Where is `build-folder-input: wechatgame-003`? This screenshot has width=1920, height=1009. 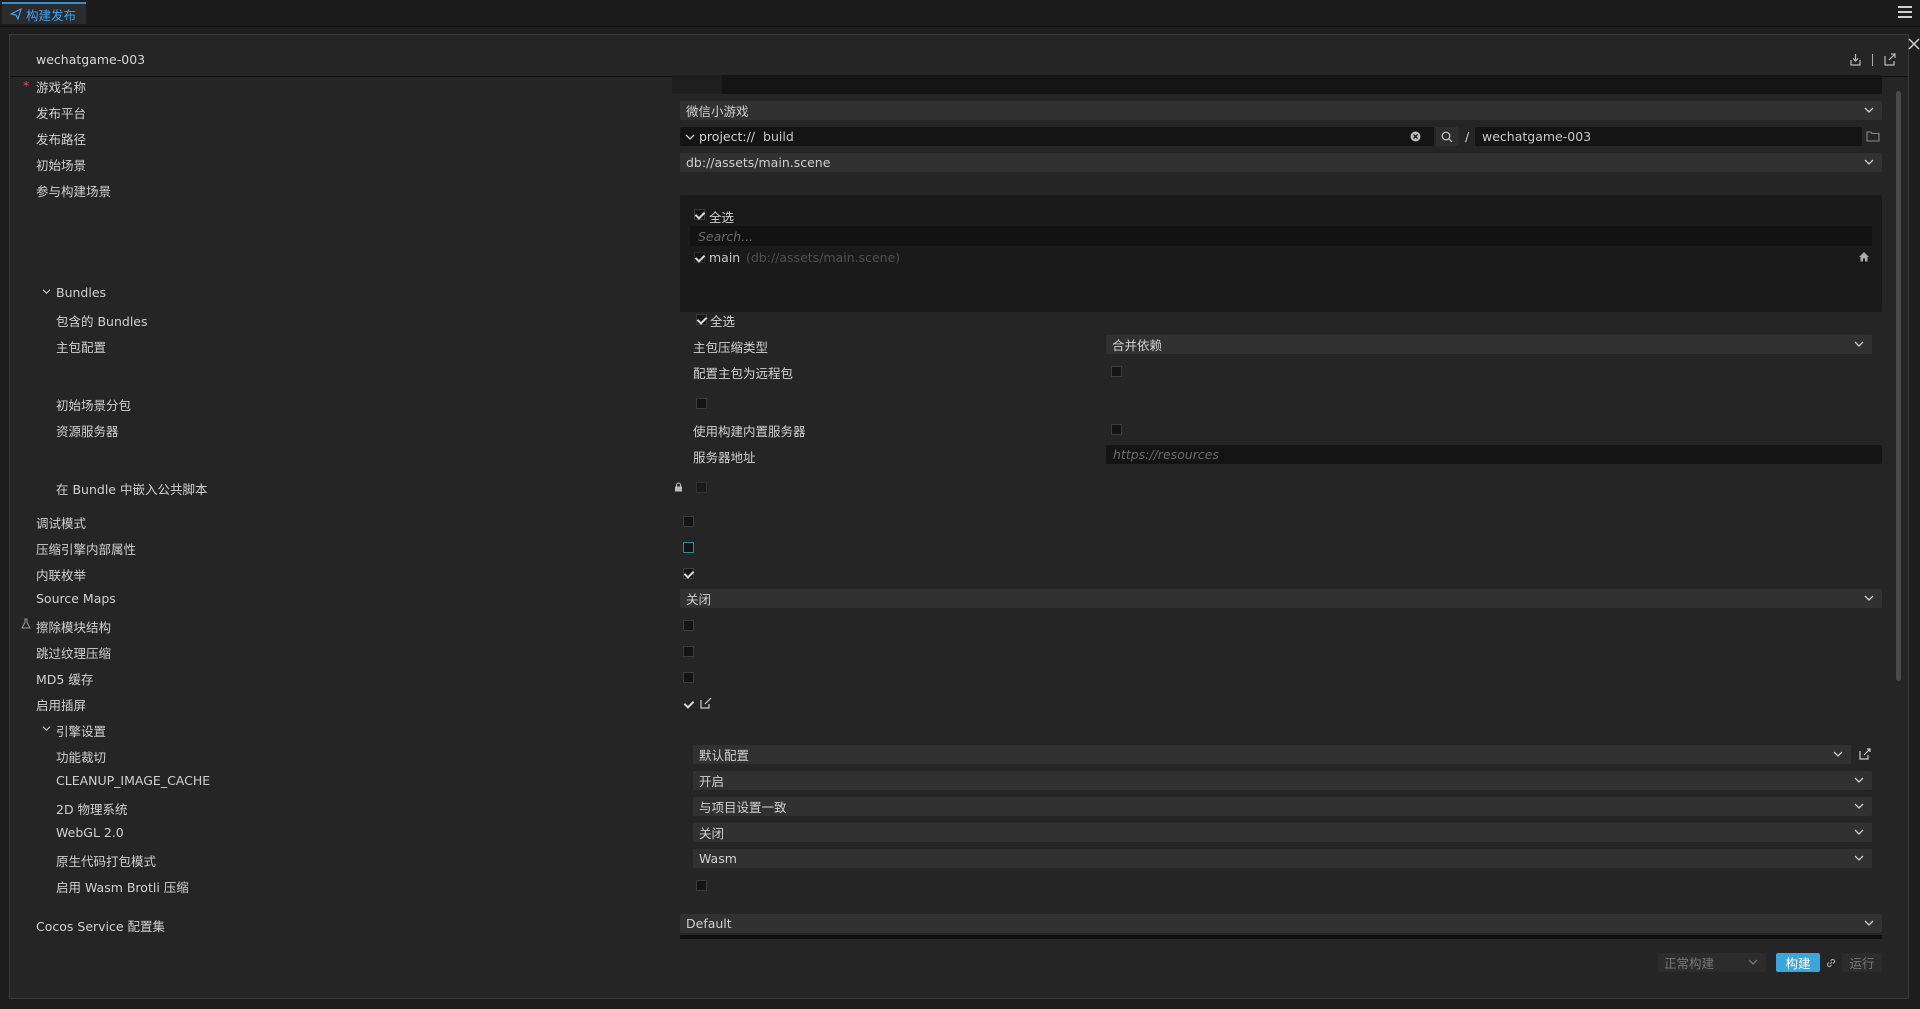
build-folder-input: wechatgame-003 is located at coordinates (1668, 136).